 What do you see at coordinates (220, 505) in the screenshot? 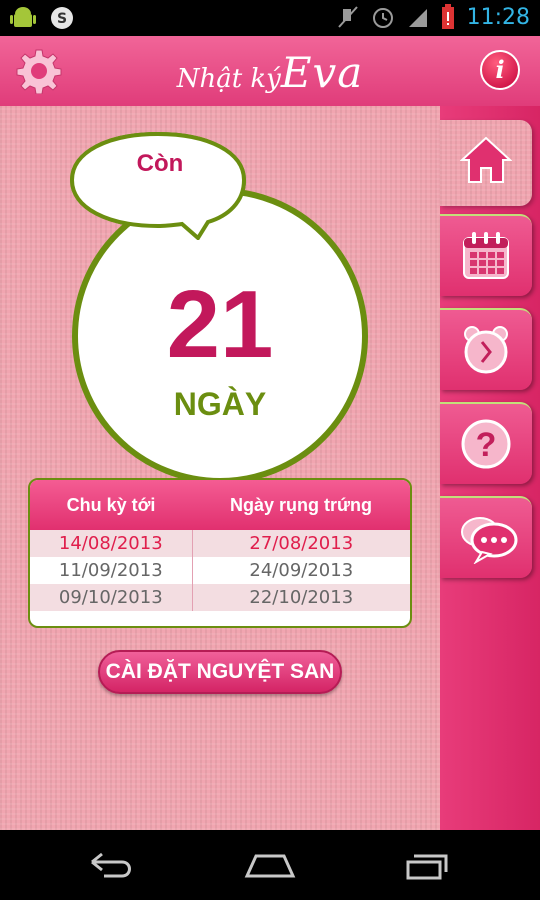
I see `table-header: Chu kỳ tới Ngày rụng trứng` at bounding box center [220, 505].